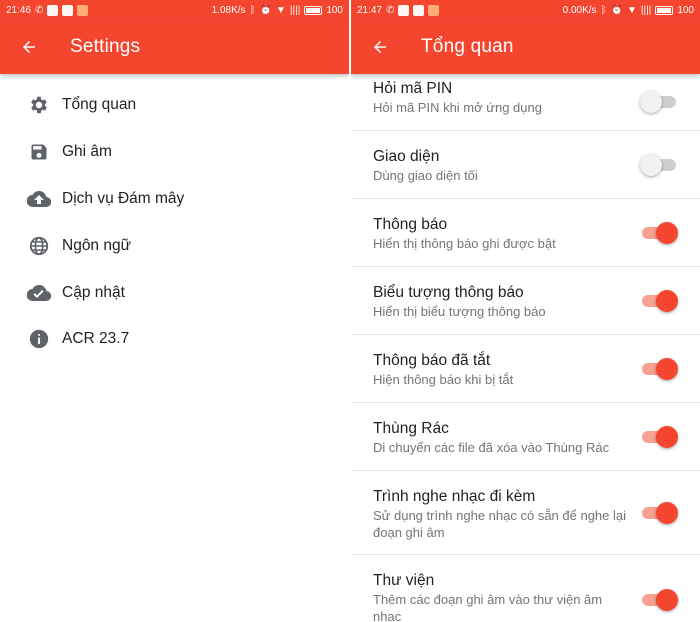 The image size is (700, 622). What do you see at coordinates (39, 199) in the screenshot?
I see `cloud-upload-icon` at bounding box center [39, 199].